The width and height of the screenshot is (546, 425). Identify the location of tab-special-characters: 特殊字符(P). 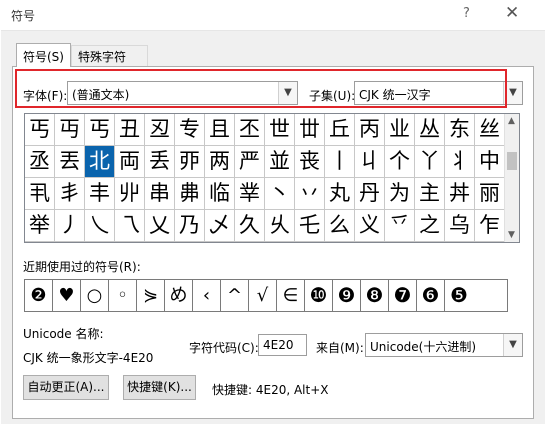
(109, 62).